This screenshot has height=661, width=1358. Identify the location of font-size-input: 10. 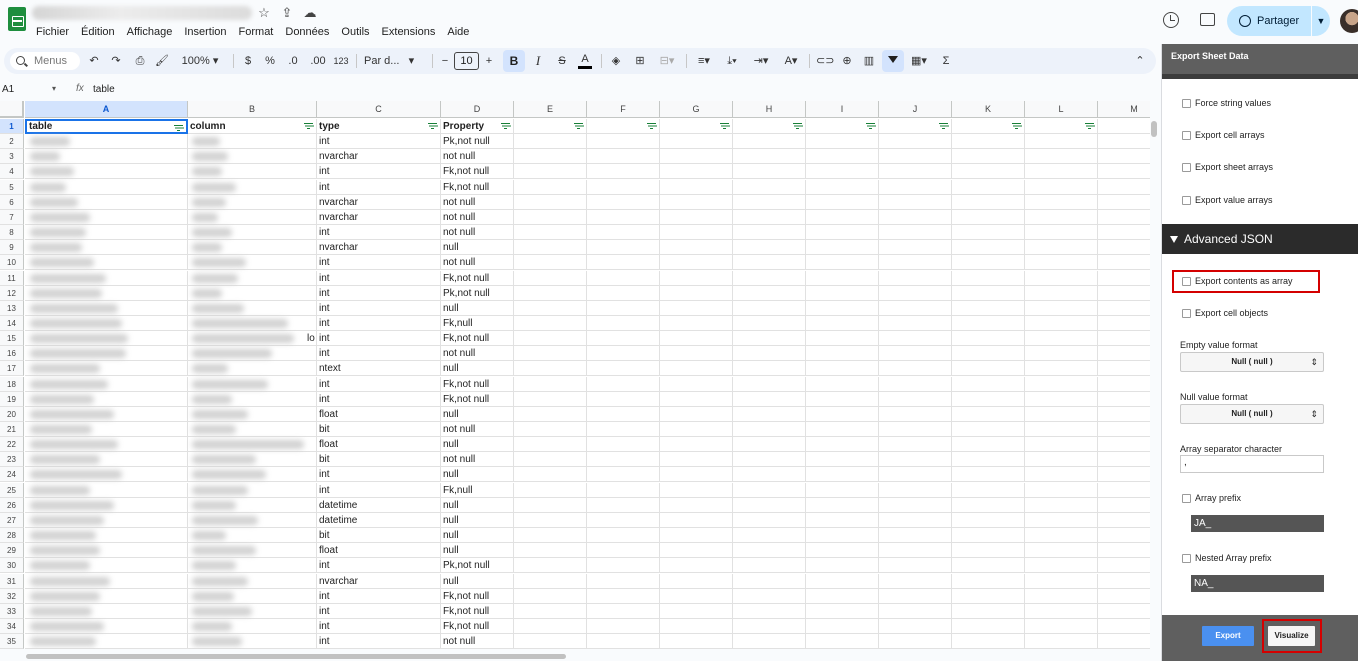
(466, 61).